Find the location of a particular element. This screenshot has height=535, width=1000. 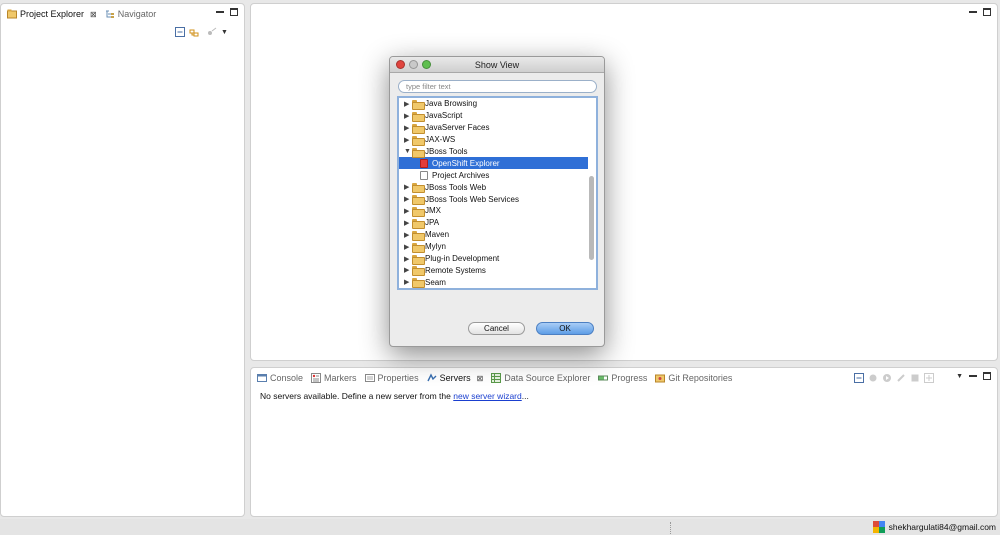

tab-data-source-explorer: Data Source Explorer is located at coordinates (540, 378).